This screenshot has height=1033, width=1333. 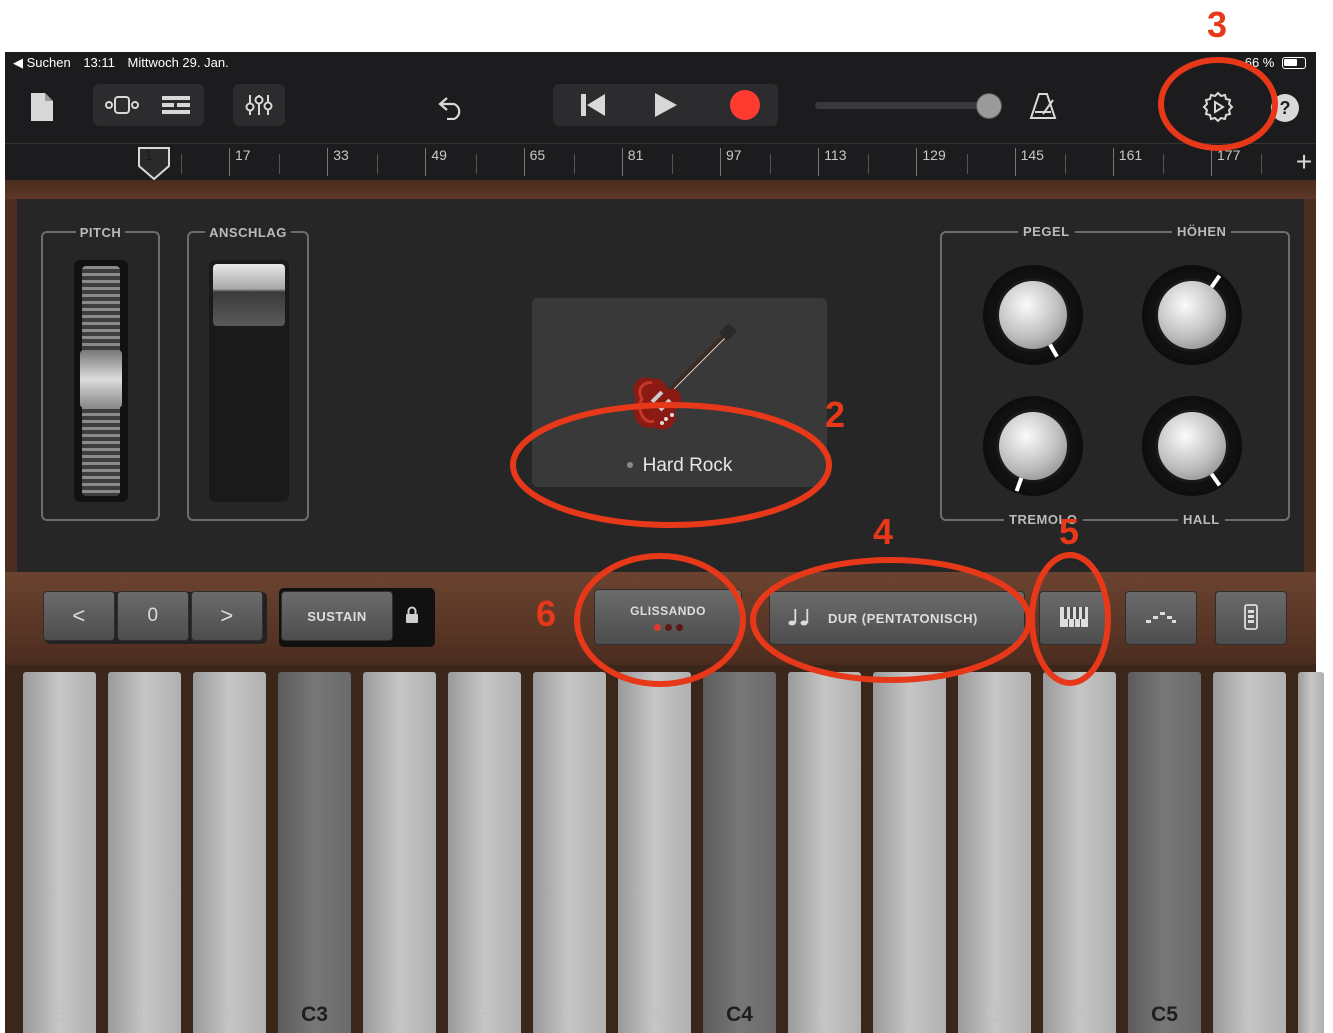 I want to click on play-icon, so click(x=664, y=105).